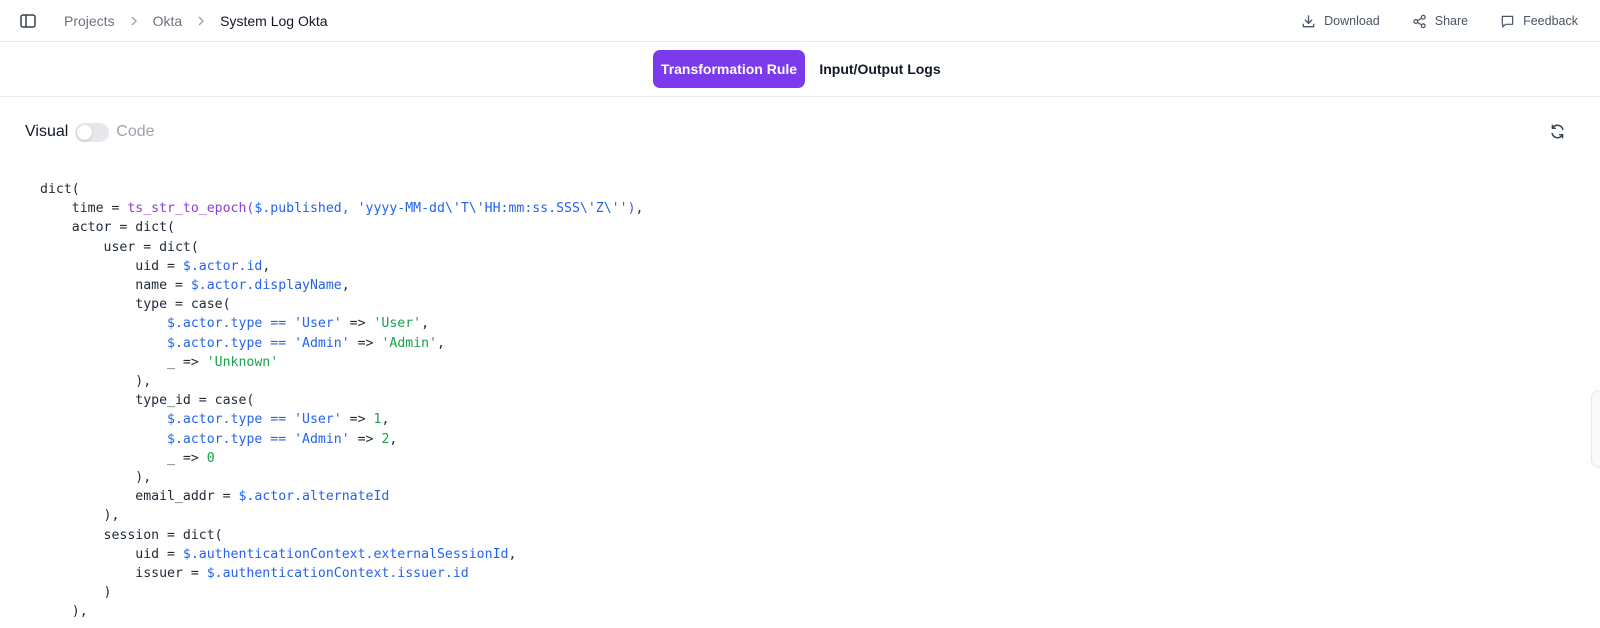  I want to click on code-token: email_addr =, so click(139, 497).